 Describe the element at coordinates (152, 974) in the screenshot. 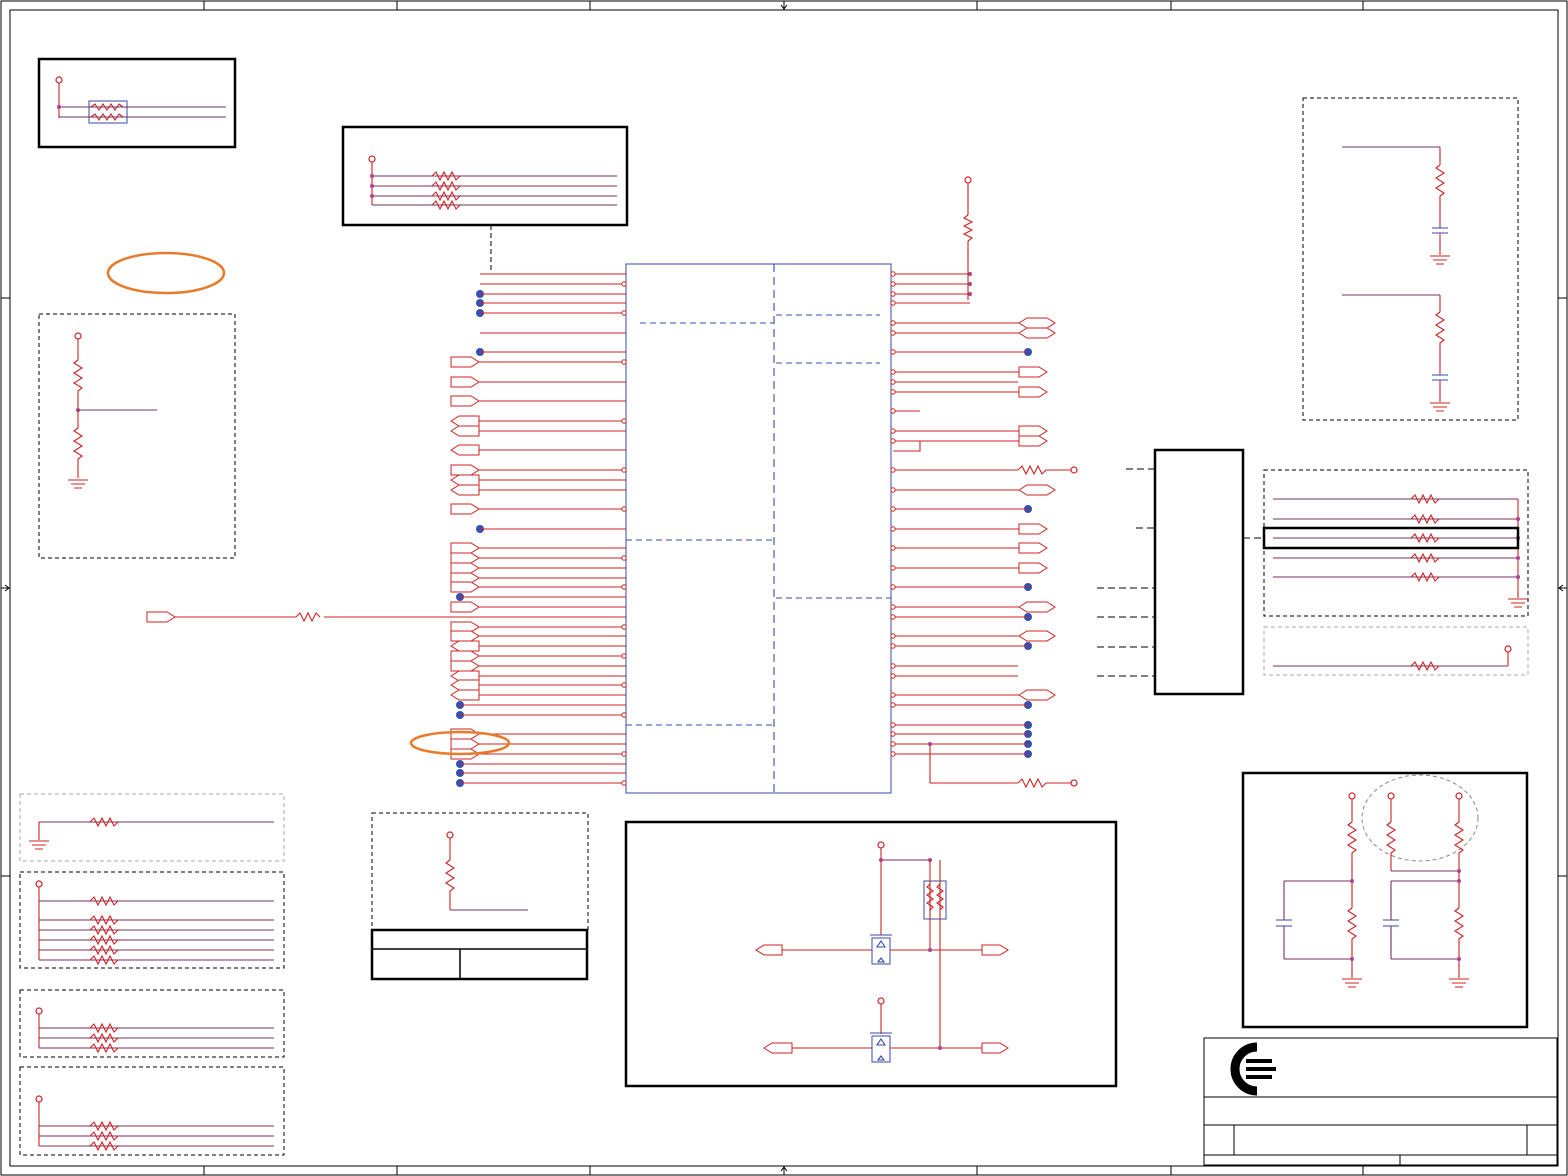

I see `bottom-left-resistor-groups` at that location.